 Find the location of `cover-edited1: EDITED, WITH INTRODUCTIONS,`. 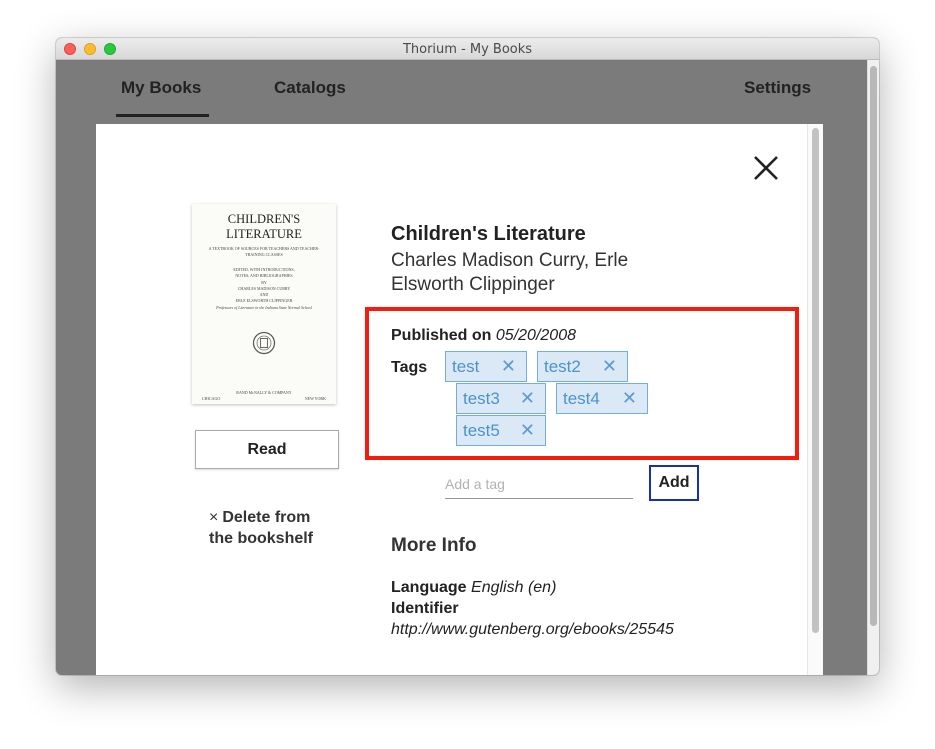

cover-edited1: EDITED, WITH INTRODUCTIONS, is located at coordinates (264, 269).